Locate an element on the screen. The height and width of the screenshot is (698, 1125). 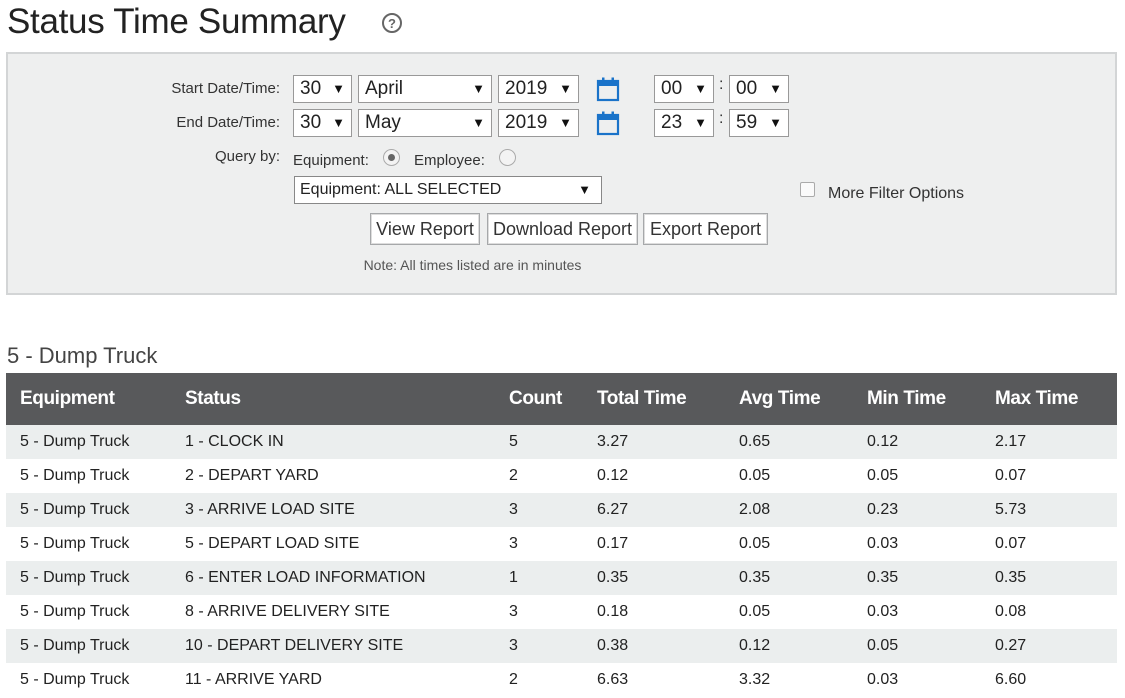
equipment-select-value: Equipment: ALL SELECTED is located at coordinates (401, 189).